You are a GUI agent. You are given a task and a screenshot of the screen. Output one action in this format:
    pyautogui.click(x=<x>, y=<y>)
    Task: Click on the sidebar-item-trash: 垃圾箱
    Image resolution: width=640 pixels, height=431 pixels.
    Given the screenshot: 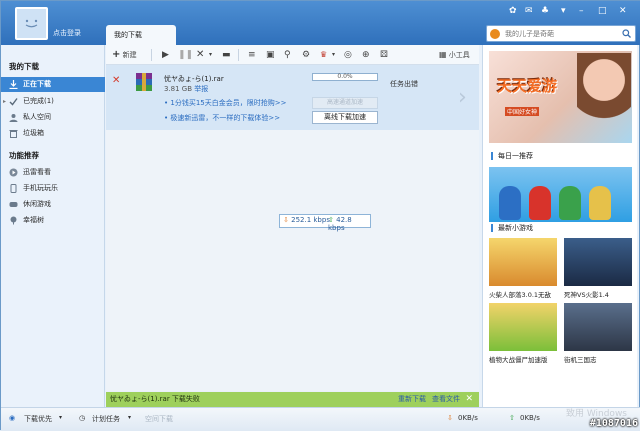 What is the action you would take?
    pyautogui.click(x=53, y=133)
    